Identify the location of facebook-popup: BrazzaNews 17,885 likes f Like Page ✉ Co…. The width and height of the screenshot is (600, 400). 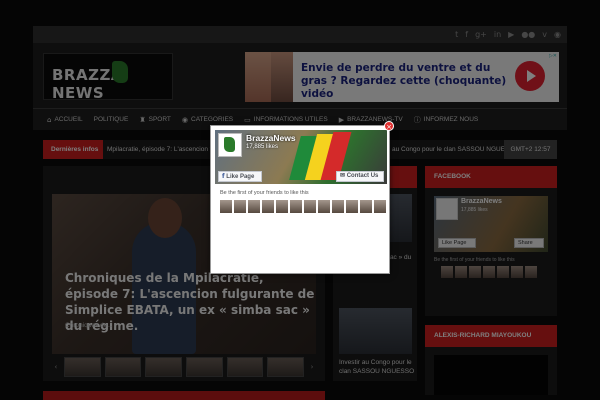
(300, 199).